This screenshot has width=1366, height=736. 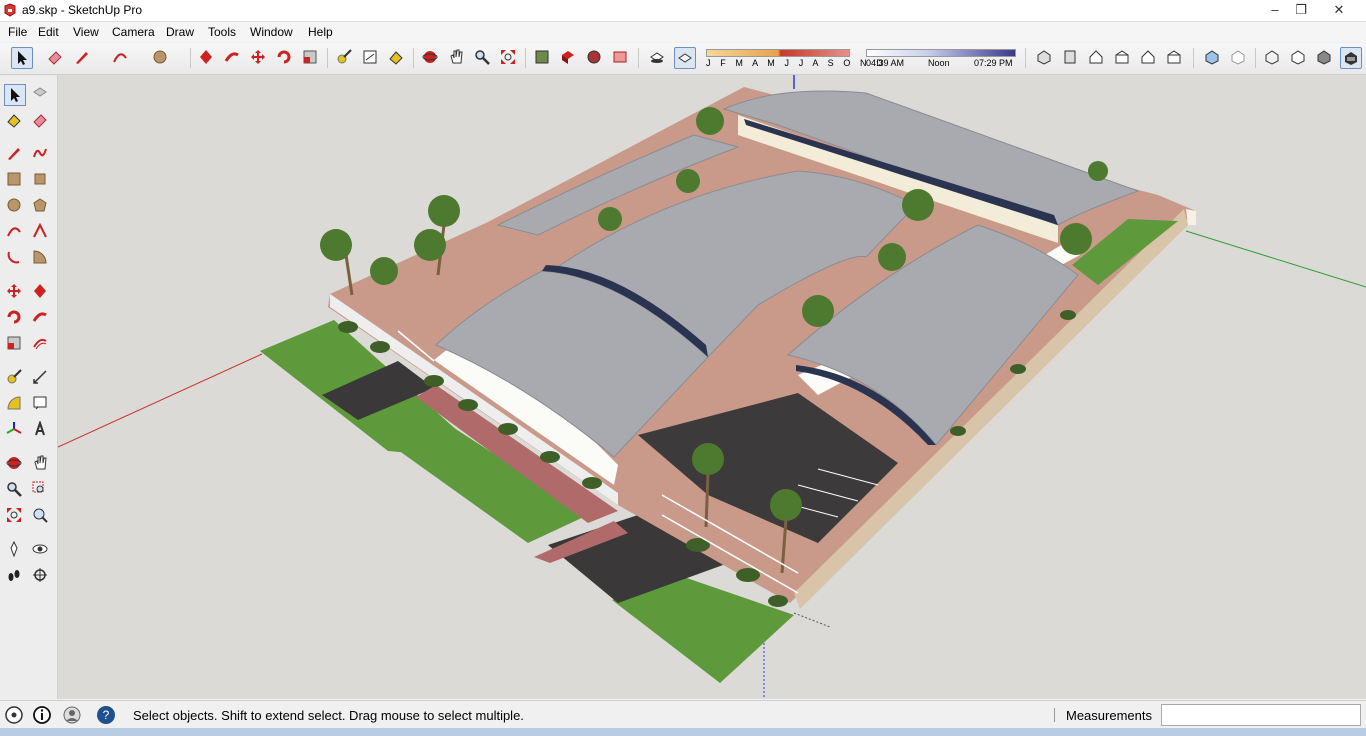 What do you see at coordinates (1213, 58) in the screenshot?
I see `xray-button` at bounding box center [1213, 58].